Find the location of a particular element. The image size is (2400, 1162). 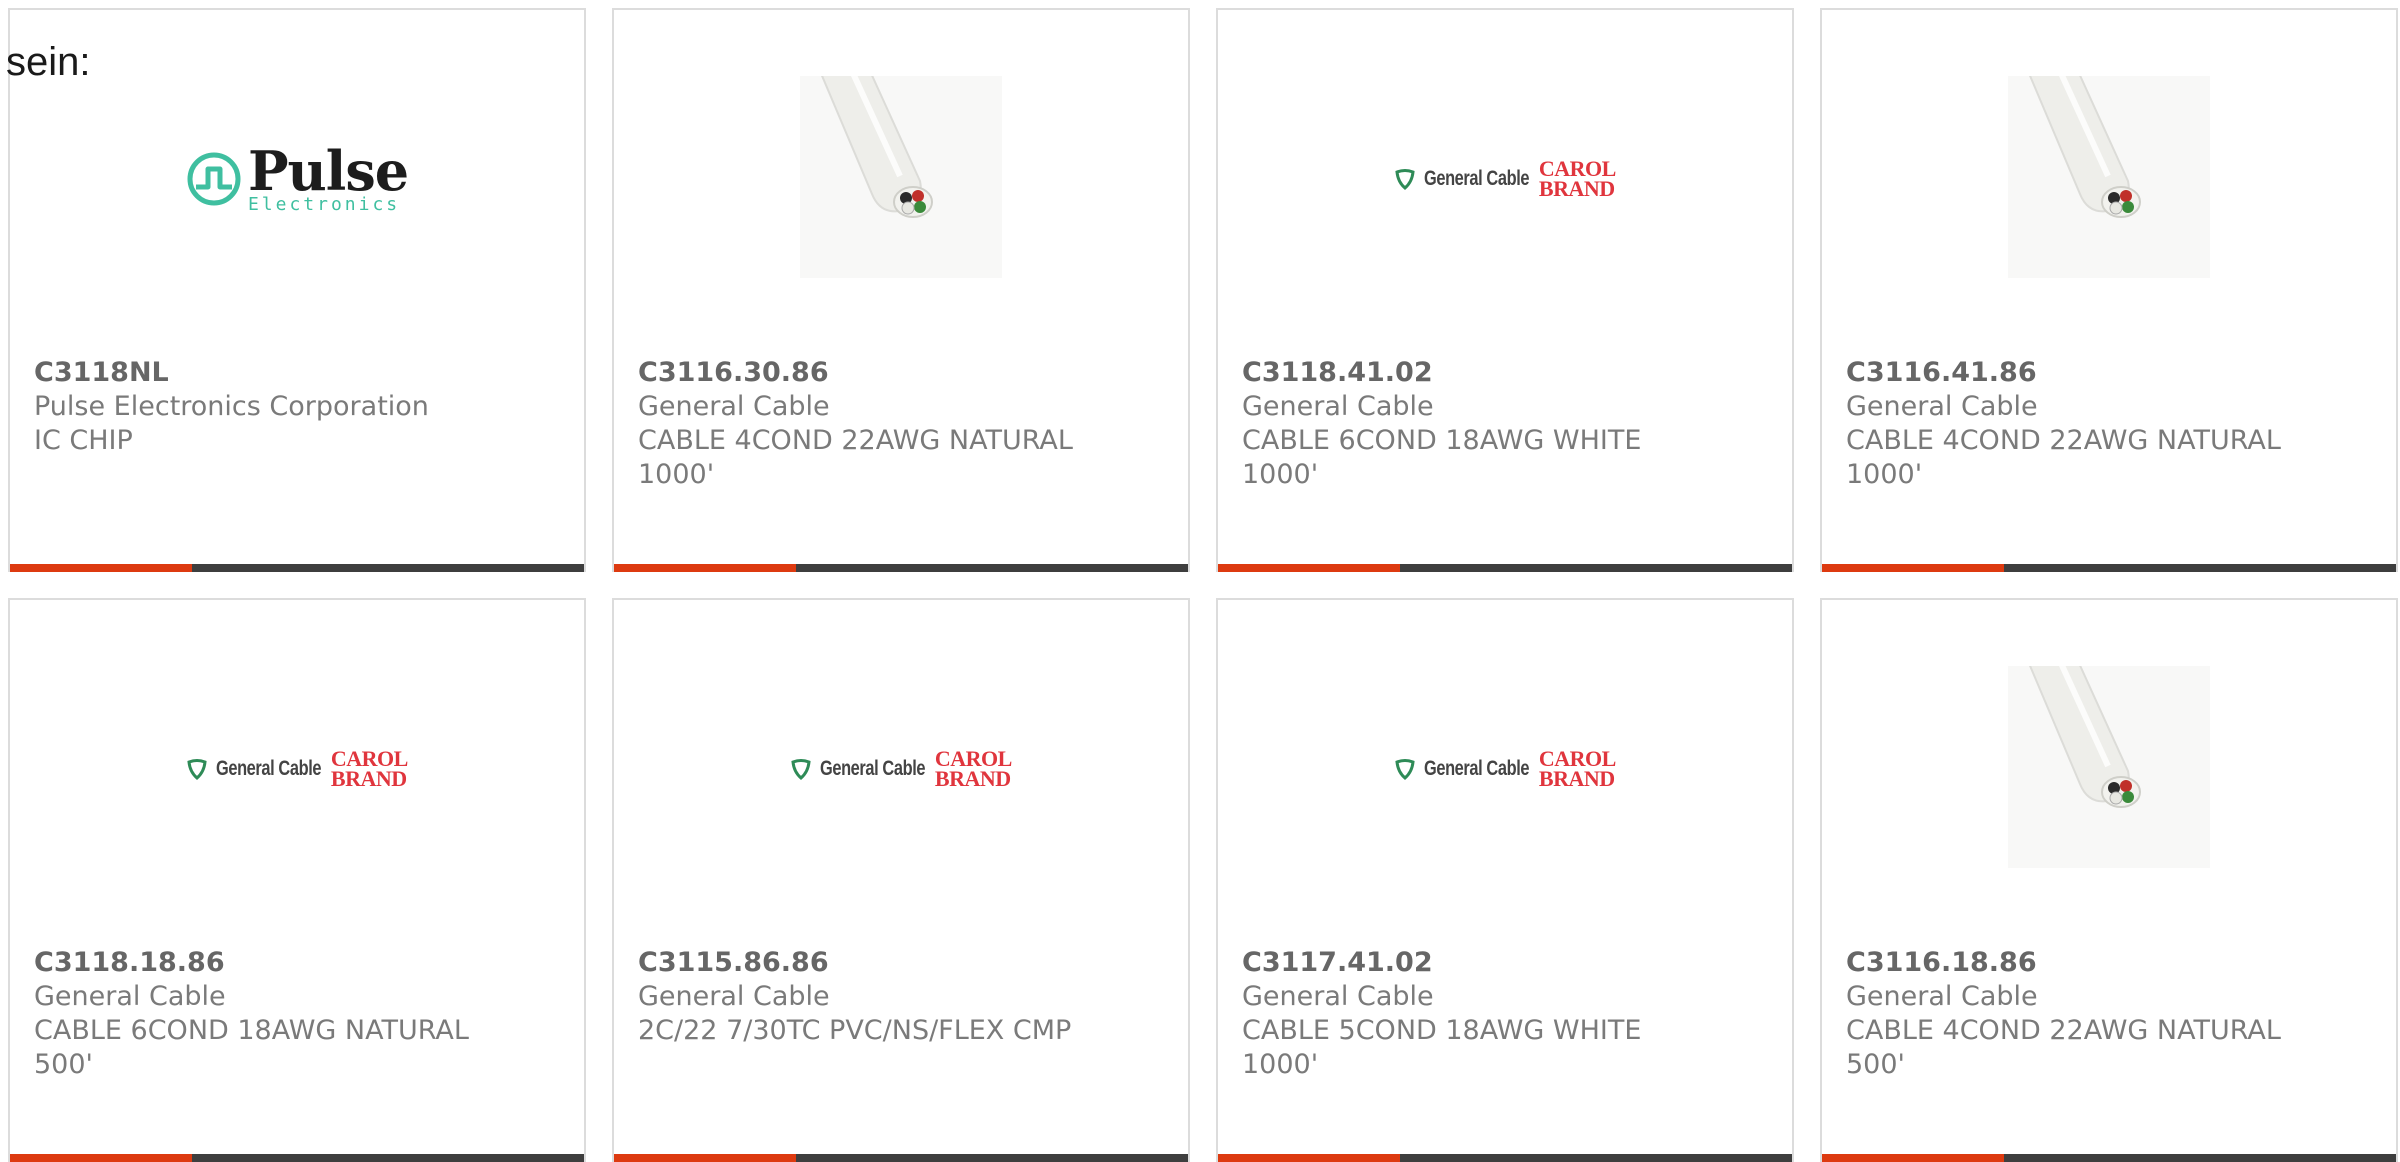

product-description: CABLE 6COND 18AWG NATURAL 500' is located at coordinates (251, 1047).